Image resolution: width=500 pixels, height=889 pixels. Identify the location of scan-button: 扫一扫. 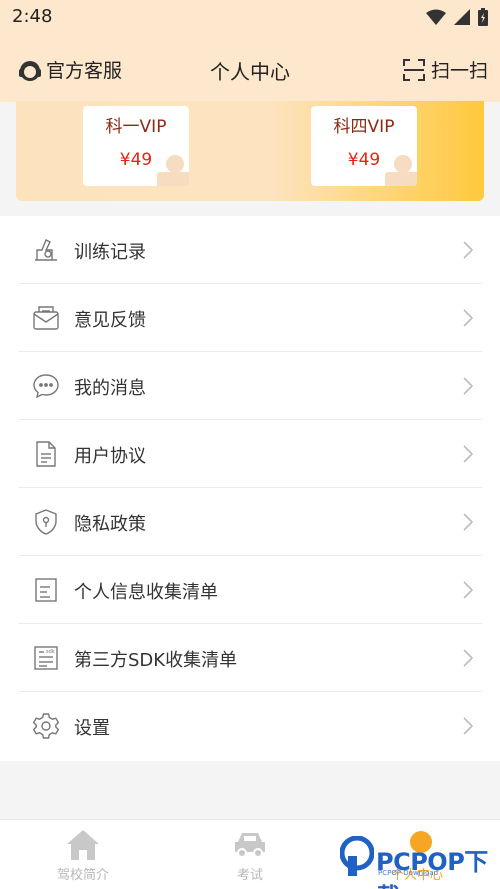
(445, 69).